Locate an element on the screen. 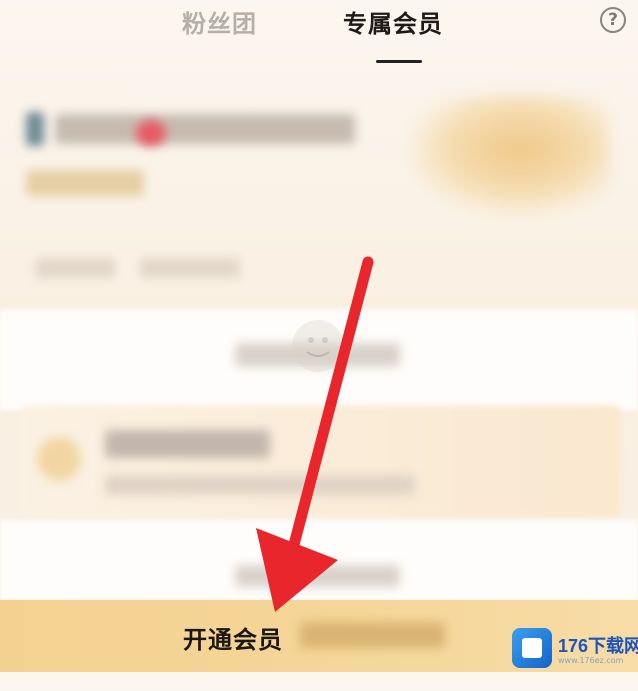 This screenshot has height=691, width=638. blurred-benefit-title is located at coordinates (187, 444).